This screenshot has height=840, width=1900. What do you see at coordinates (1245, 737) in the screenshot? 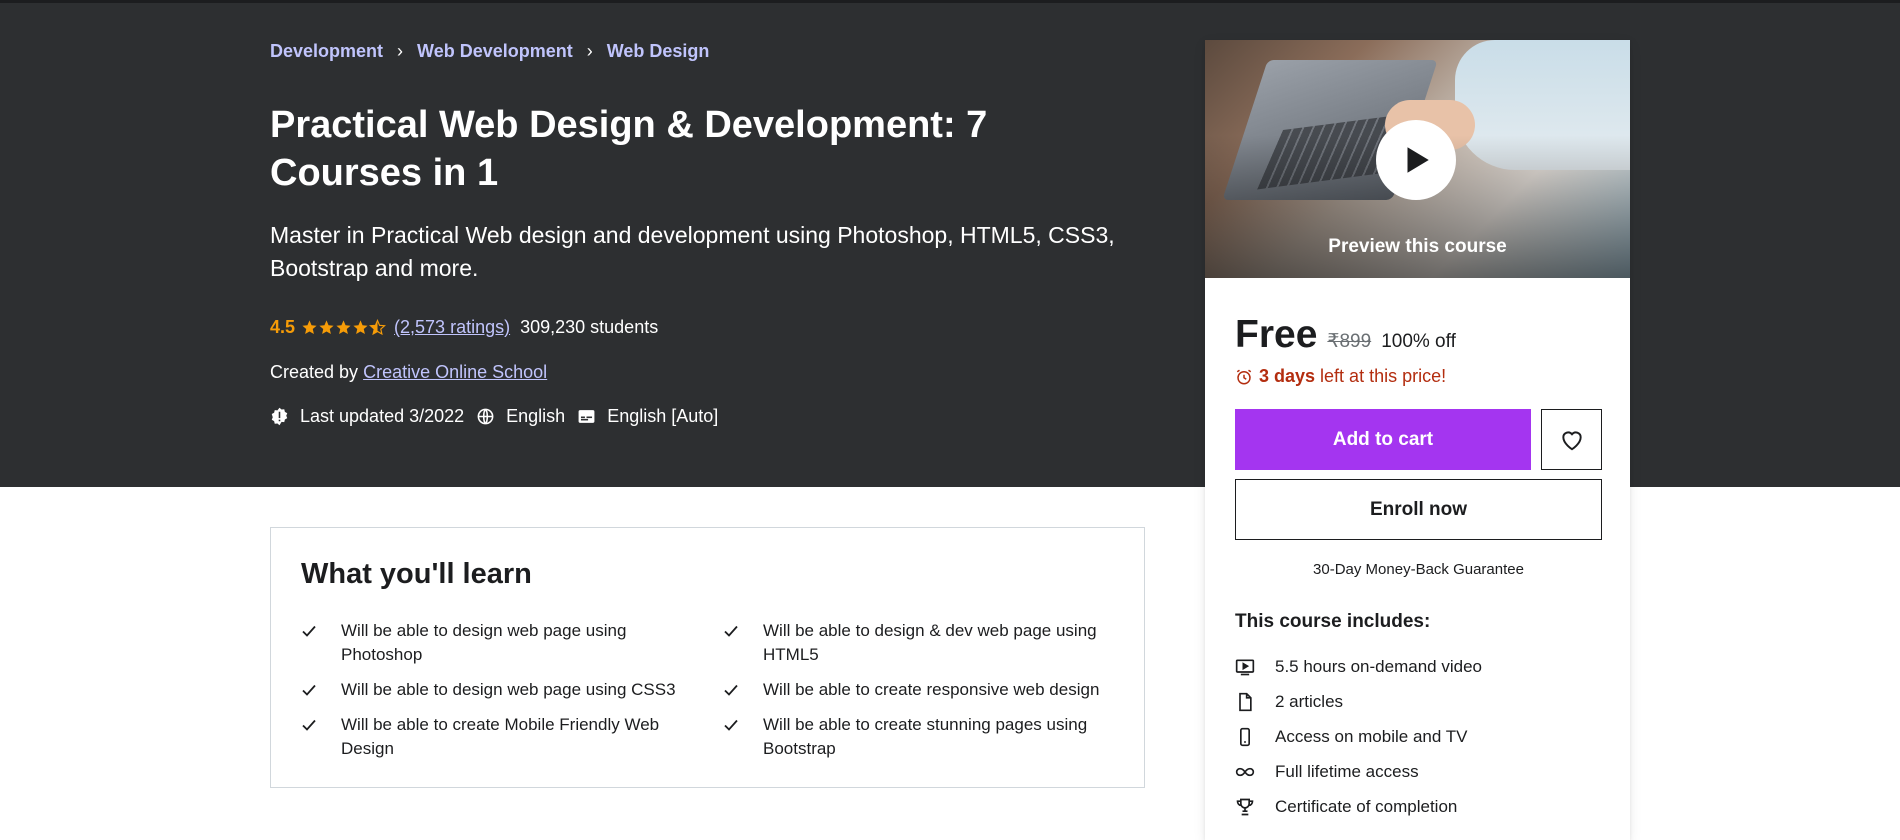
I see `mobile-icon` at bounding box center [1245, 737].